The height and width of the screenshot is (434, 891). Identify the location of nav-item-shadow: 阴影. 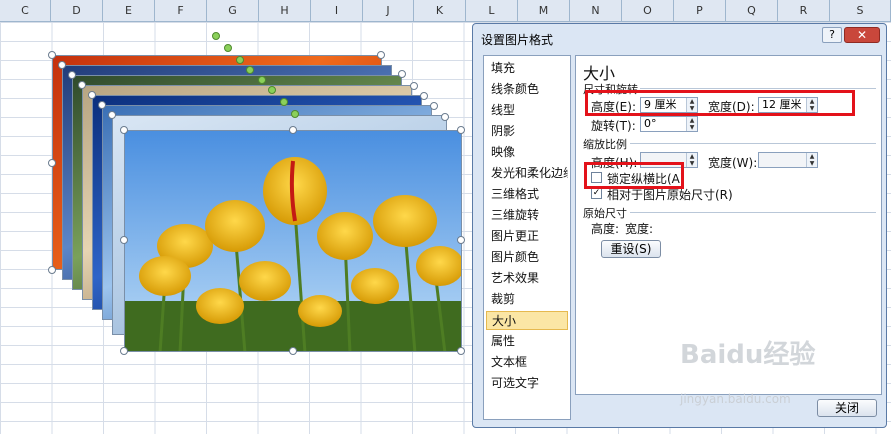
(527, 131).